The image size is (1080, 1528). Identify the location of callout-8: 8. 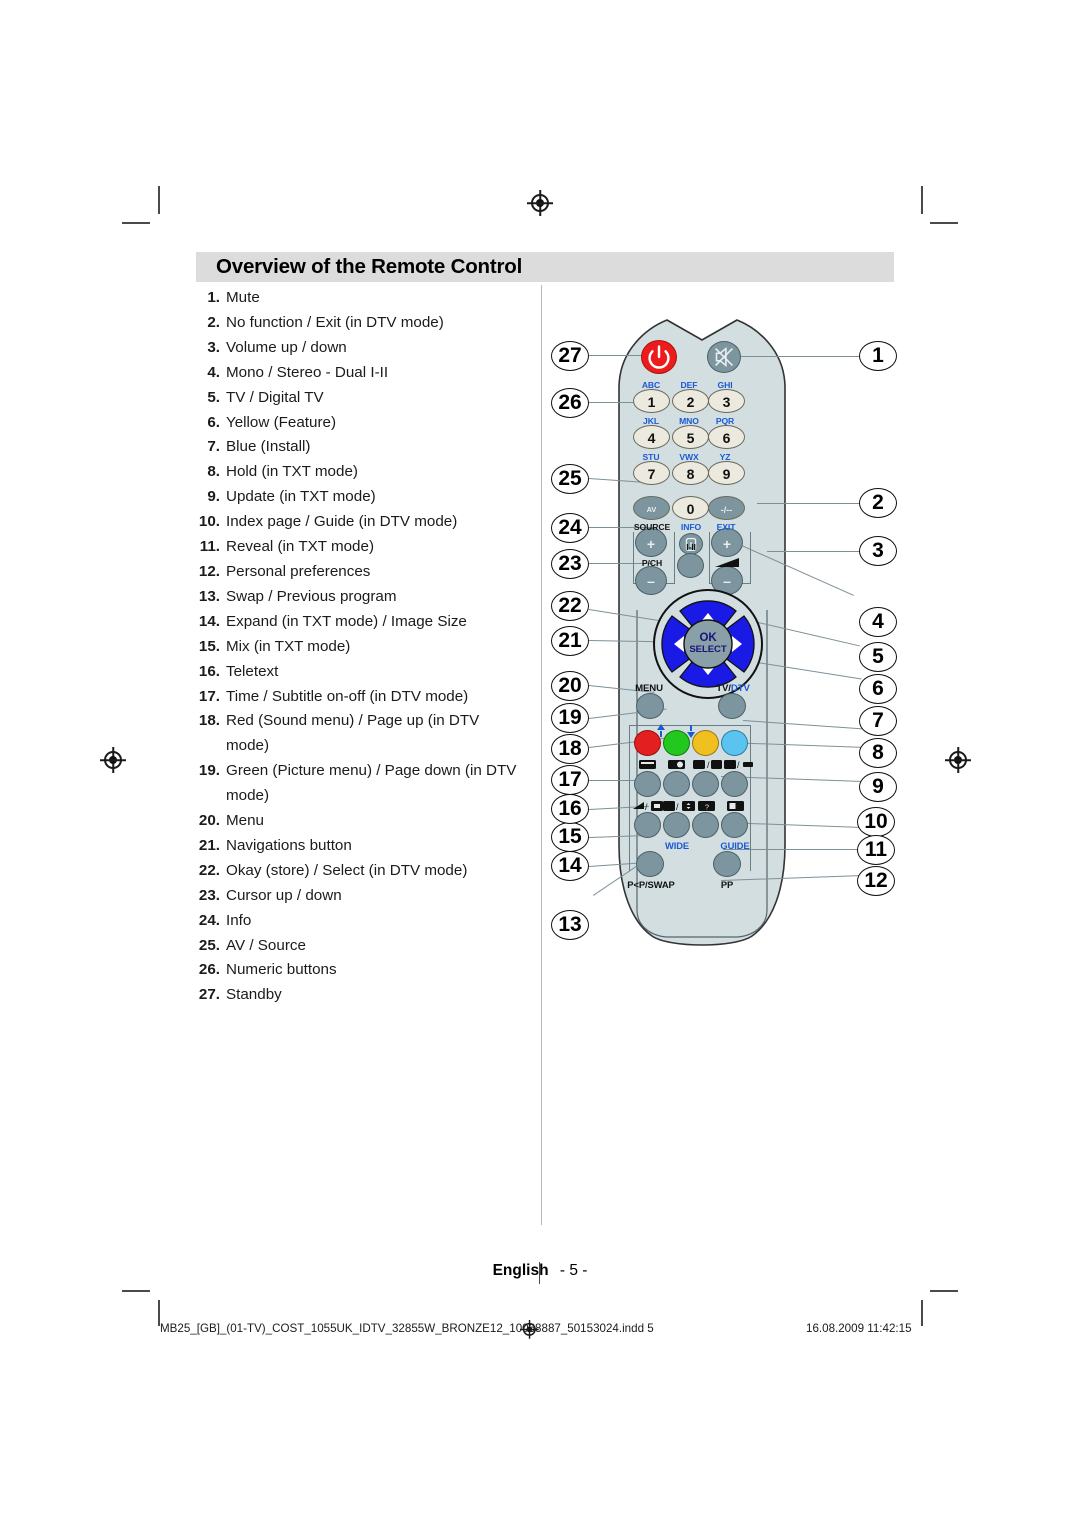
(878, 753).